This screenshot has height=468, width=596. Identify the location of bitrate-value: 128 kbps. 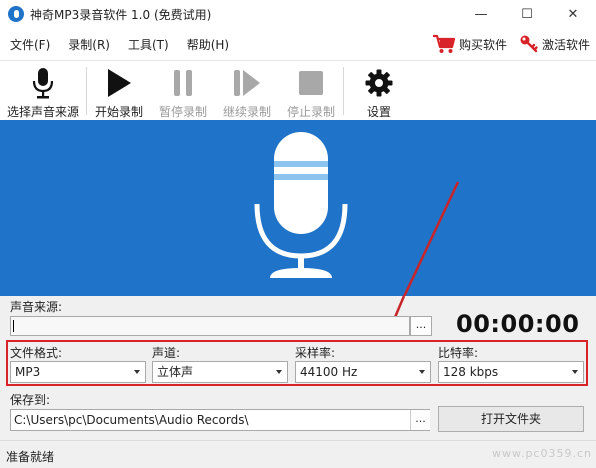
(471, 372).